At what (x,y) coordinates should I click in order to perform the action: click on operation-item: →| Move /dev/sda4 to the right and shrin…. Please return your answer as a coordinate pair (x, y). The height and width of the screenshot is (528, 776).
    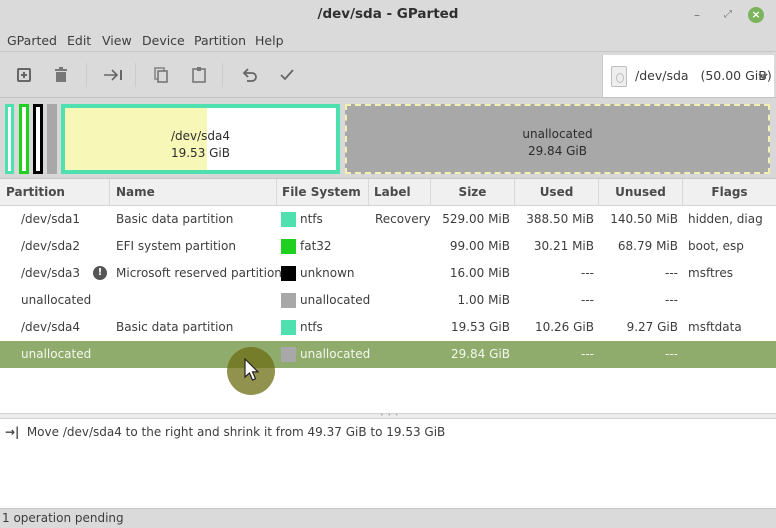
    Looking at the image, I should click on (225, 432).